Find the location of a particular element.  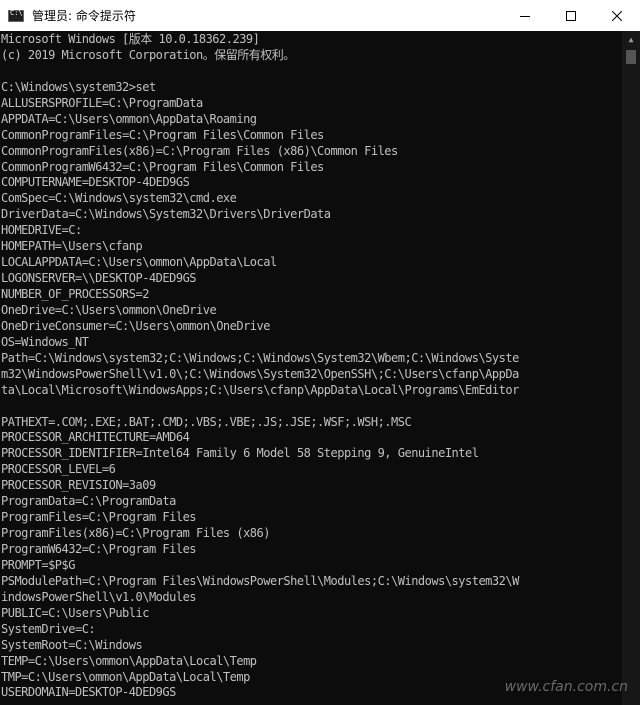

console-line: TEMP=C:\Users\ommon\AppData\Local\Temp is located at coordinates (129, 660).